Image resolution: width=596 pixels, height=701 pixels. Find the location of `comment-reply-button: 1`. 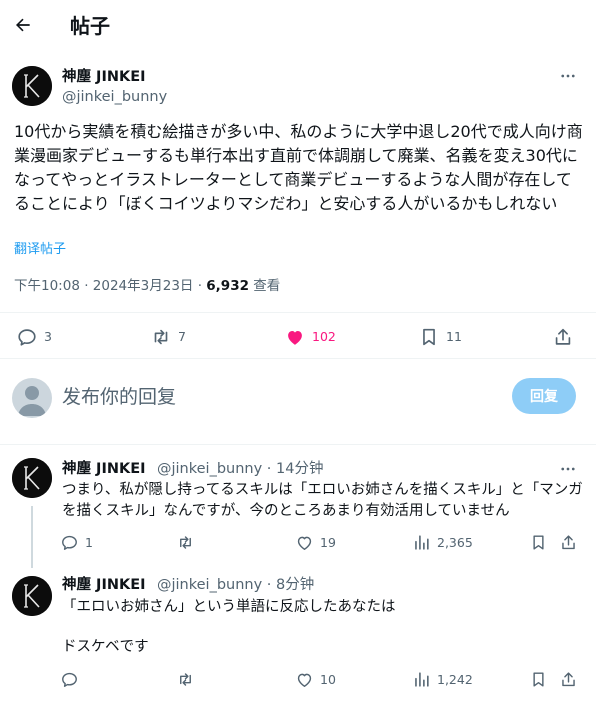

comment-reply-button: 1 is located at coordinates (76, 542).